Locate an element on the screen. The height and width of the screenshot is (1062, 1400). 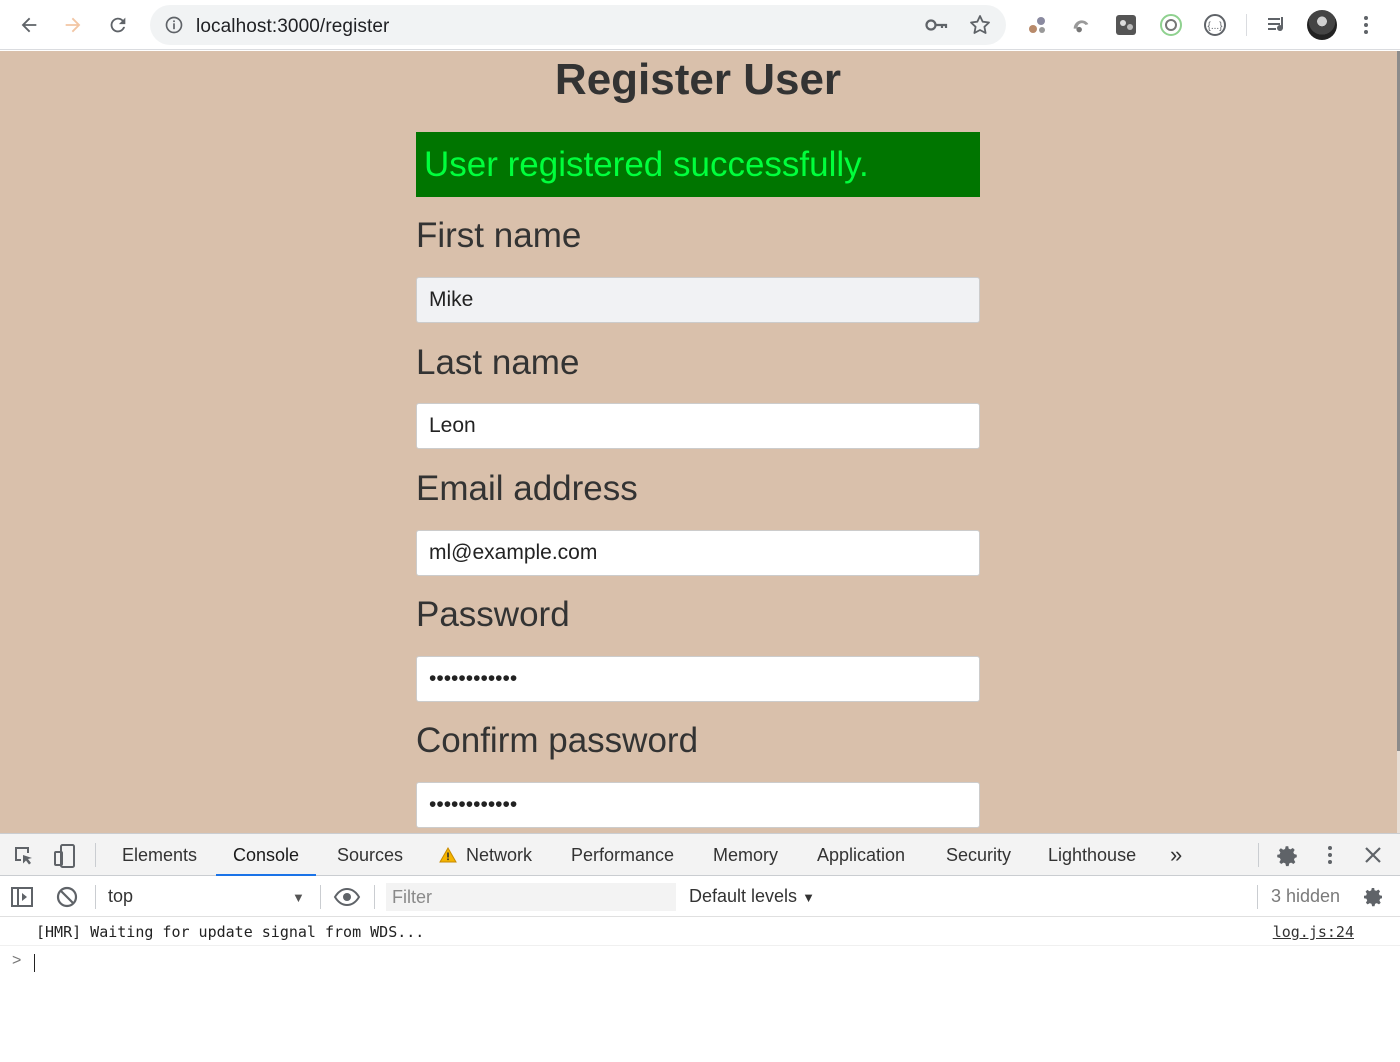
page-title: Register User is located at coordinates (698, 79).